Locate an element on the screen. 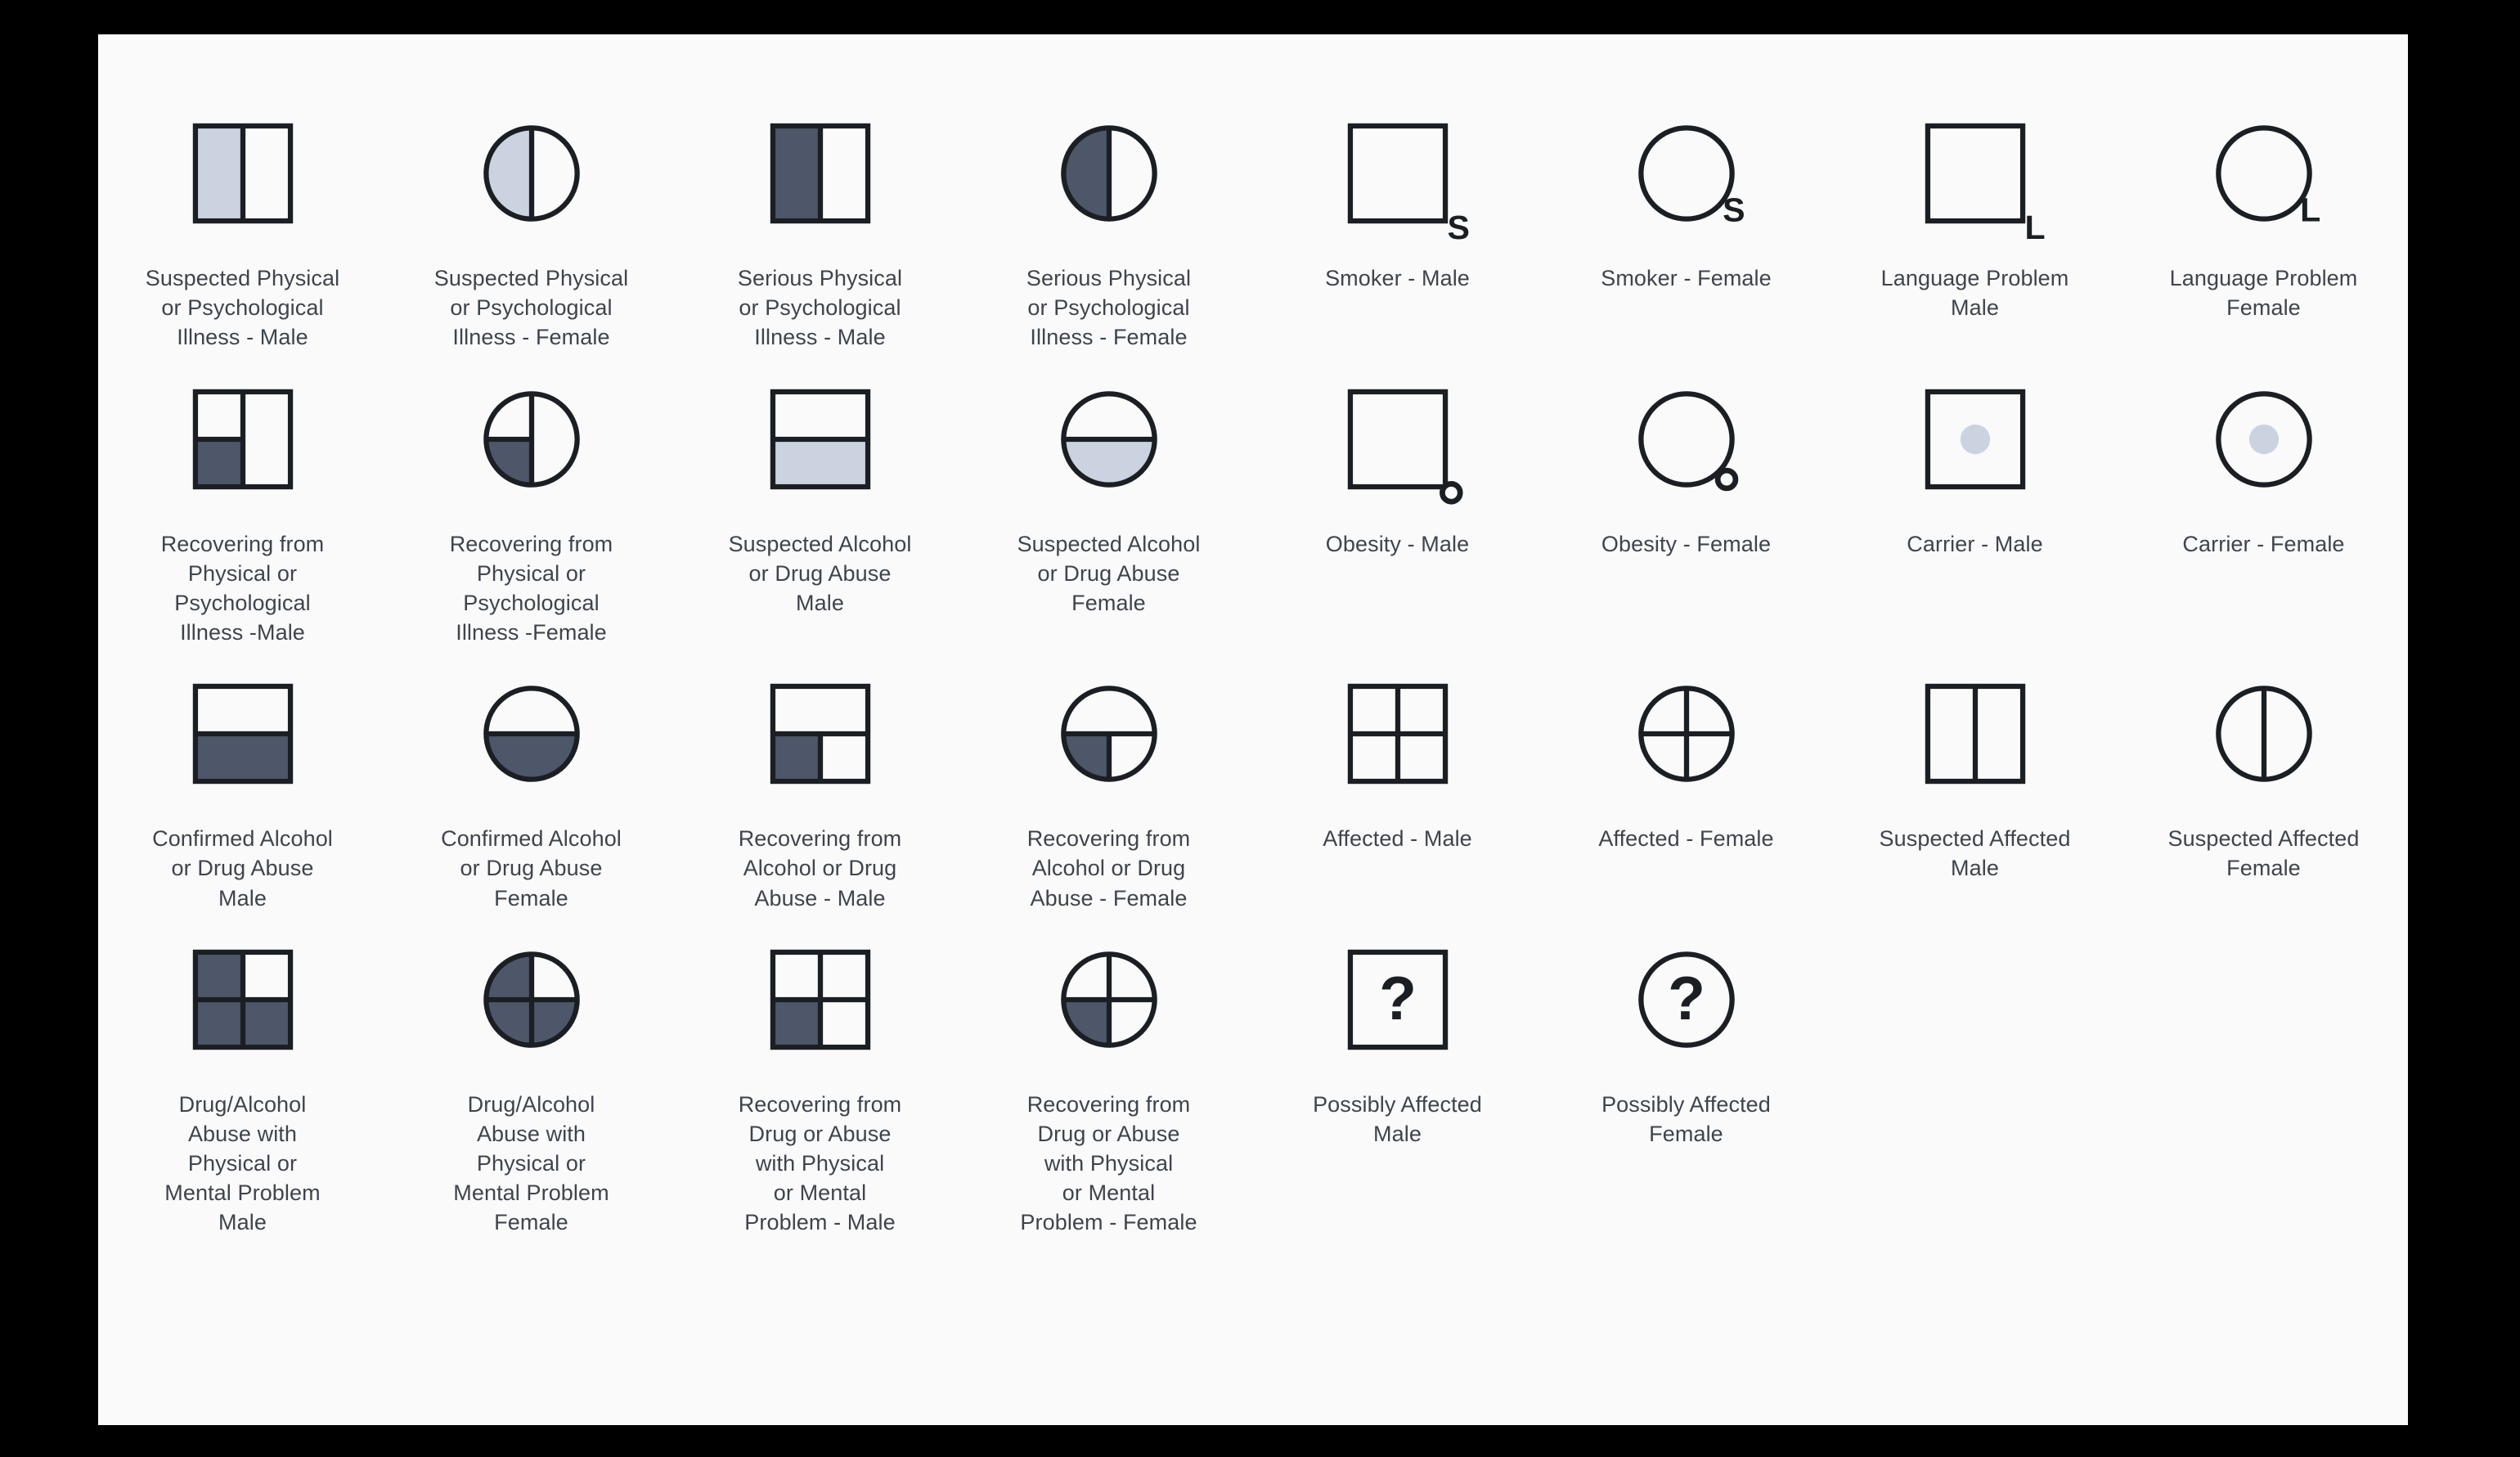 The width and height of the screenshot is (2520, 1457). legend-item-label: Obesity - Female is located at coordinates (1687, 543).